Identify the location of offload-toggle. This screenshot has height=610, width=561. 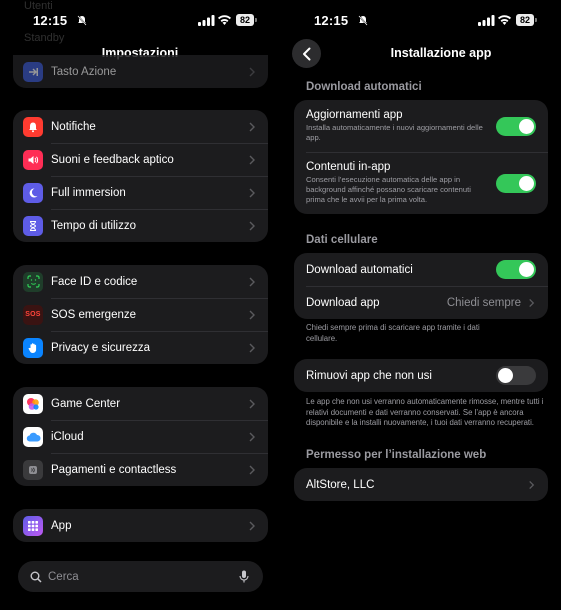
(516, 375).